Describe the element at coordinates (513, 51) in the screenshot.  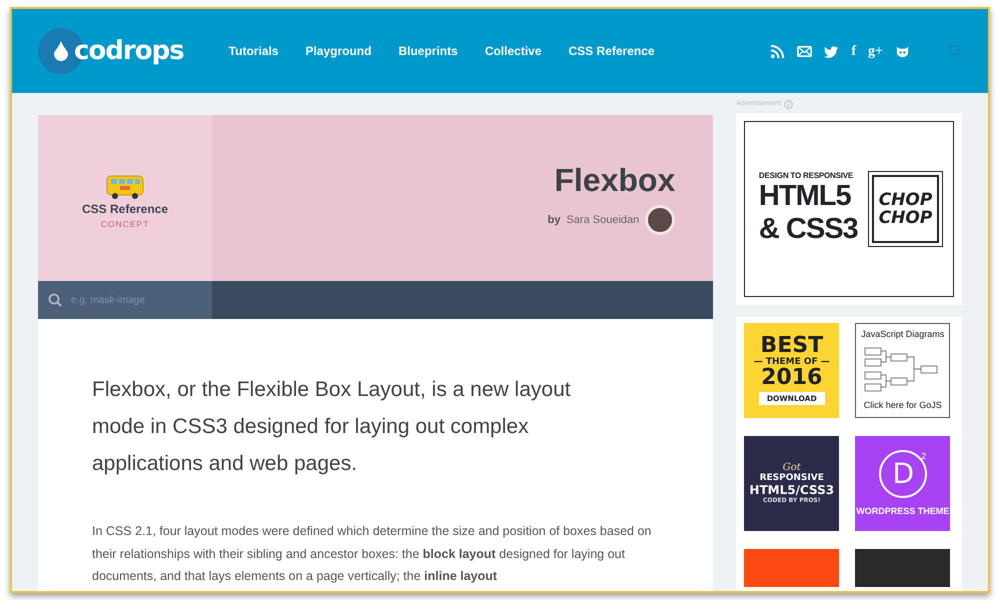
I see `nav-link: Collective` at that location.